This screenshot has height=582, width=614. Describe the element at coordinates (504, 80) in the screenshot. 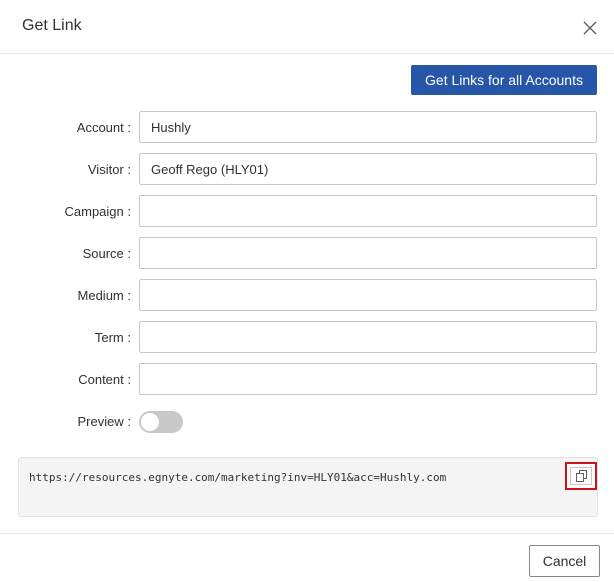

I see `get-links-all-accounts-button: Get Links for all Accounts` at that location.